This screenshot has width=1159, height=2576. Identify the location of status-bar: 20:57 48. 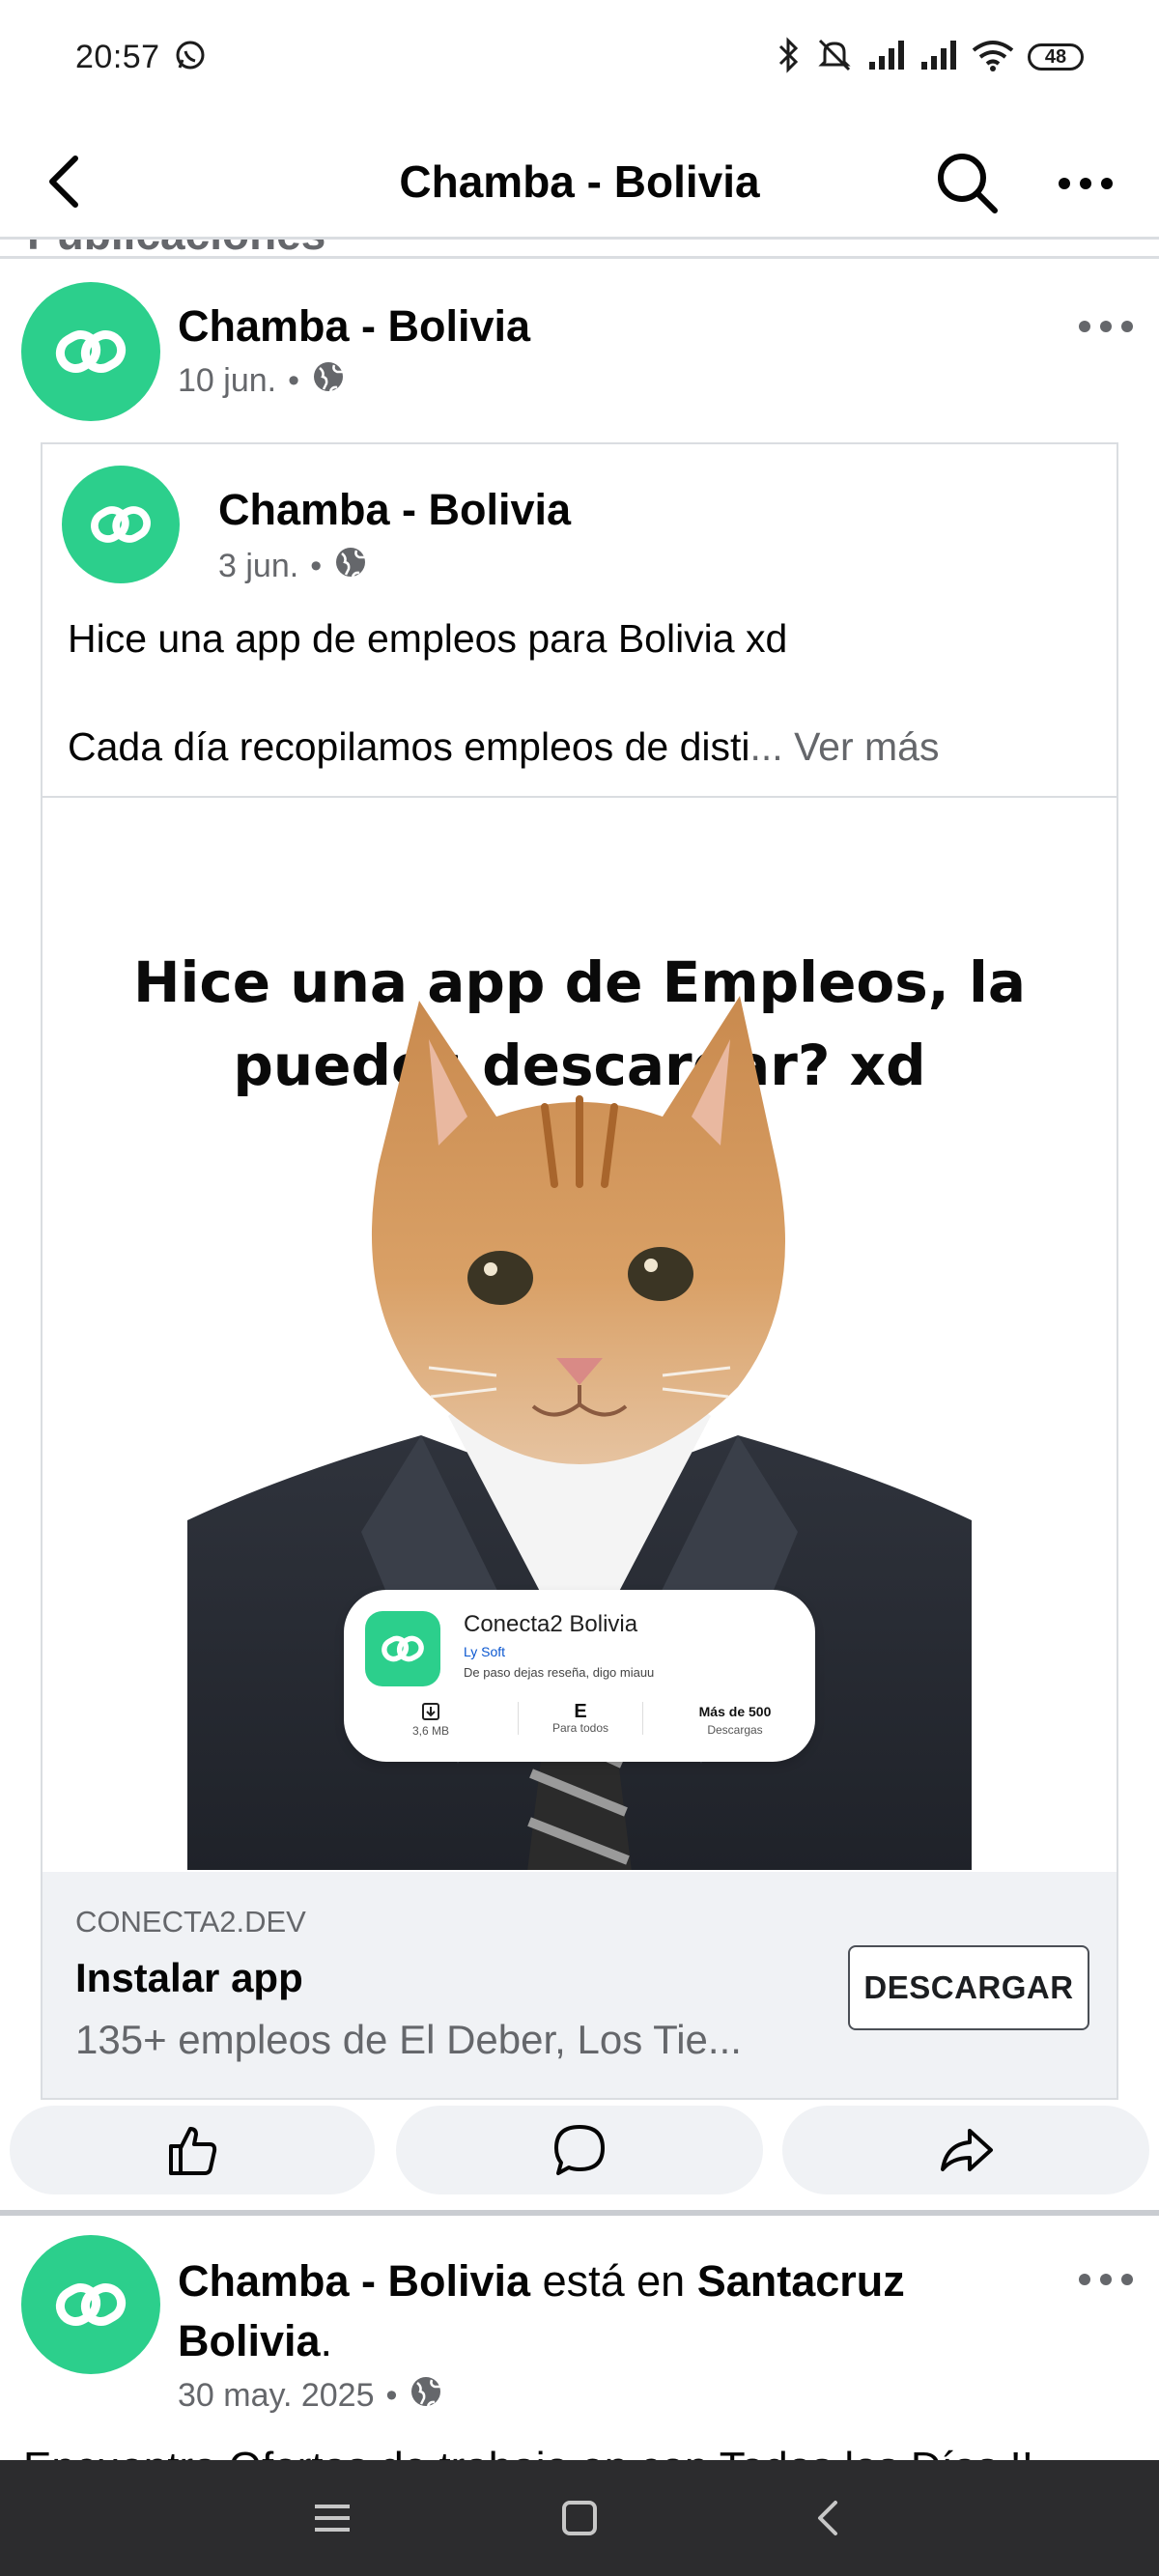
(579, 57).